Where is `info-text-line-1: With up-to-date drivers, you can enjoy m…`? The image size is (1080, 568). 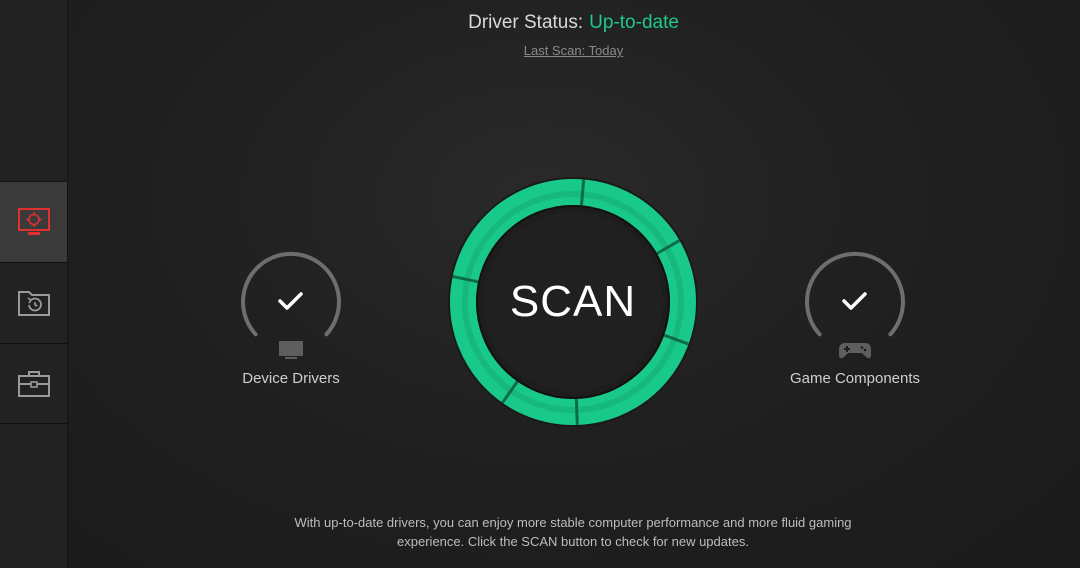
info-text-line-1: With up-to-date drivers, you can enjoy m… is located at coordinates (573, 522).